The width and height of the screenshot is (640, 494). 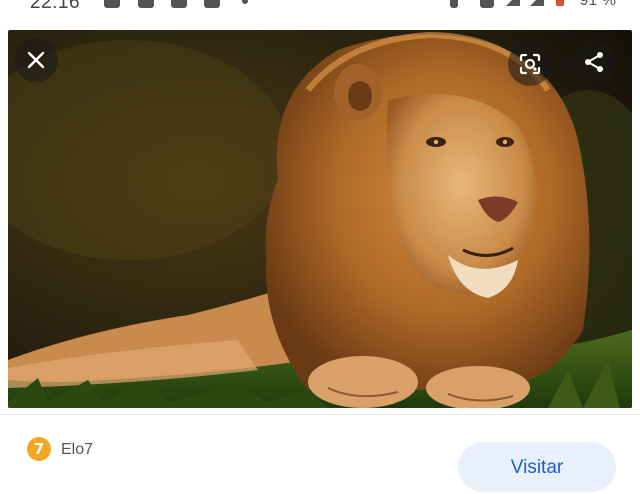 I want to click on site-favicon-icon: 7, so click(x=39, y=449).